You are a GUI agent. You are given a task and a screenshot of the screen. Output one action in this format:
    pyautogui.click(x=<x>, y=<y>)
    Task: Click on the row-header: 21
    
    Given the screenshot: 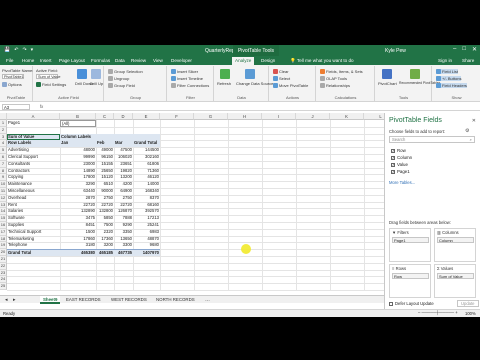 What is the action you would take?
    pyautogui.click(x=3, y=259)
    